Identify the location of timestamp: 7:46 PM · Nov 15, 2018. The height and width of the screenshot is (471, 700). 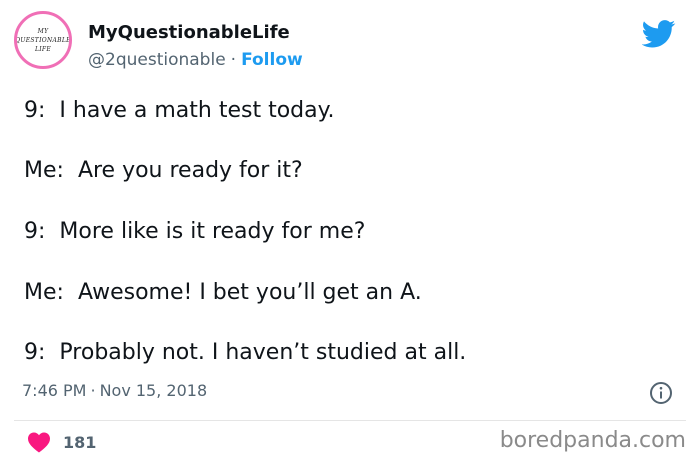
(114, 390).